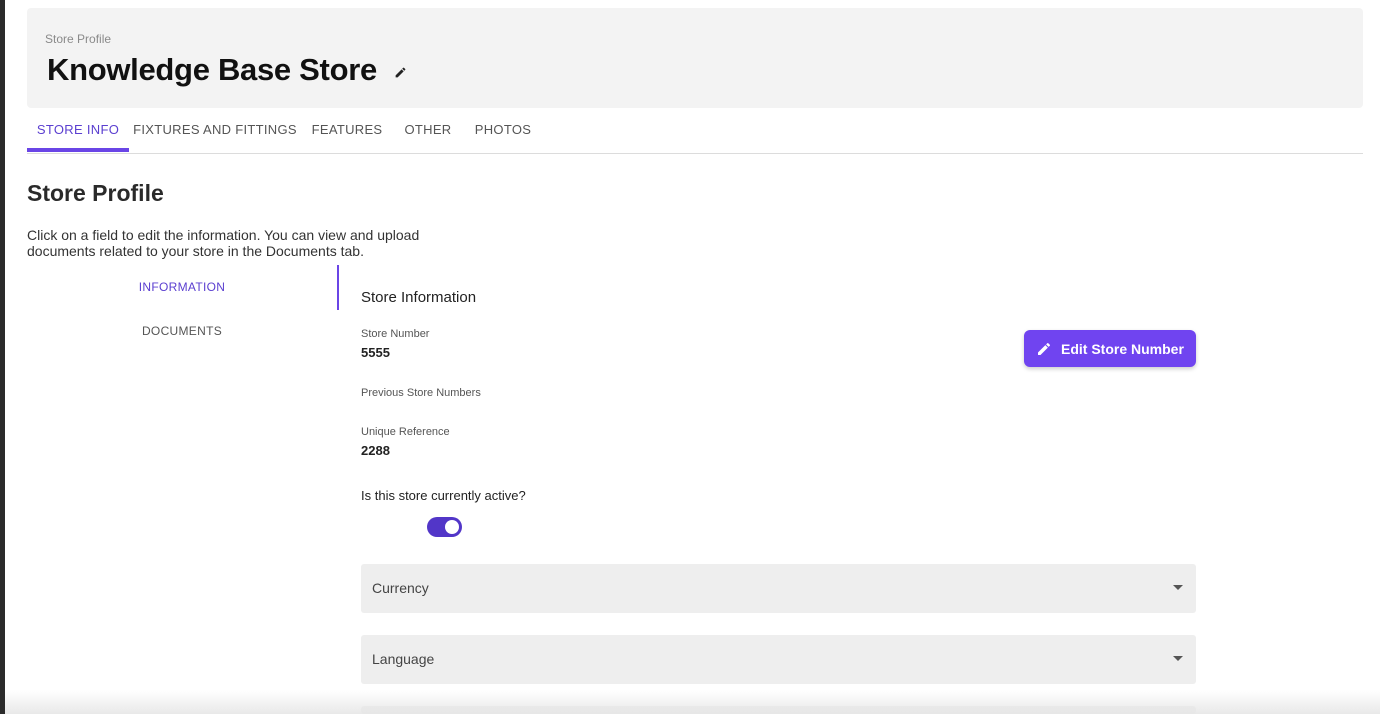 This screenshot has height=714, width=1380. Describe the element at coordinates (375, 352) in the screenshot. I see `store-number-value: 5555` at that location.